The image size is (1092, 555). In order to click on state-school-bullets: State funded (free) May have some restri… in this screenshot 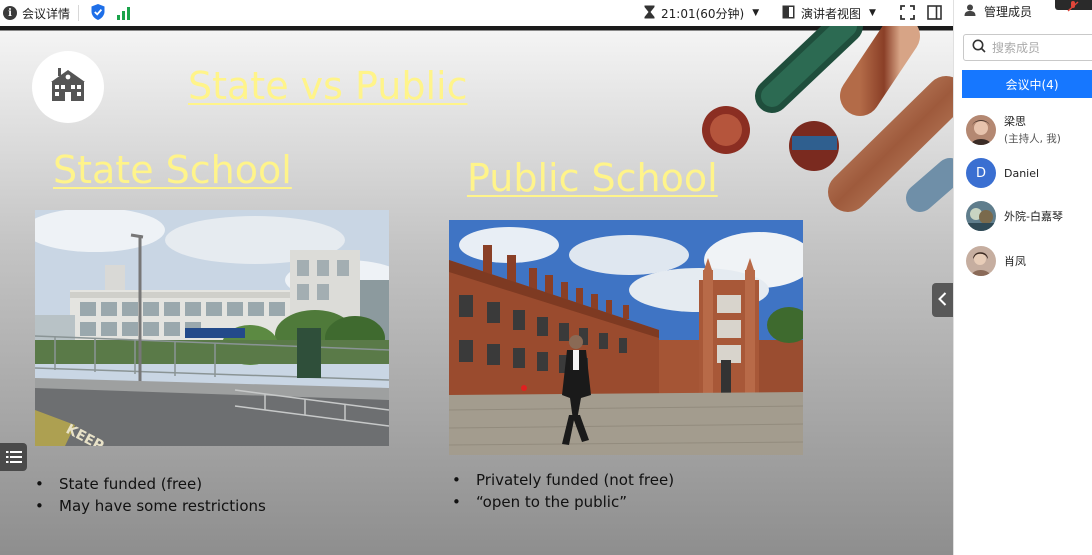, I will do `click(150, 495)`.